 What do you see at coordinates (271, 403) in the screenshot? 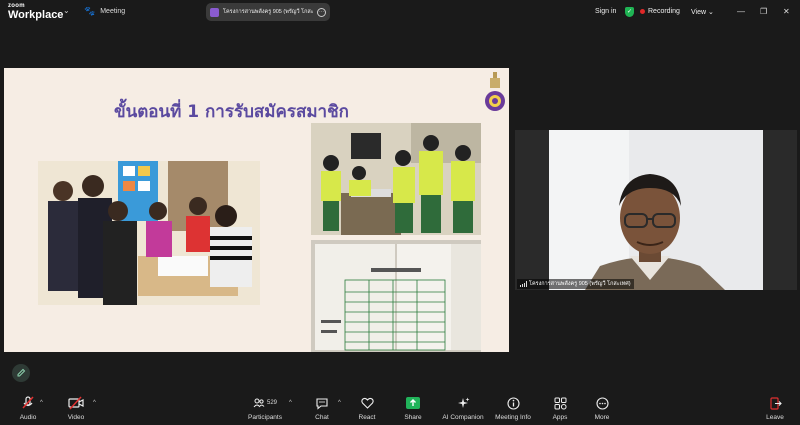
I see `participants-count: 529` at bounding box center [271, 403].